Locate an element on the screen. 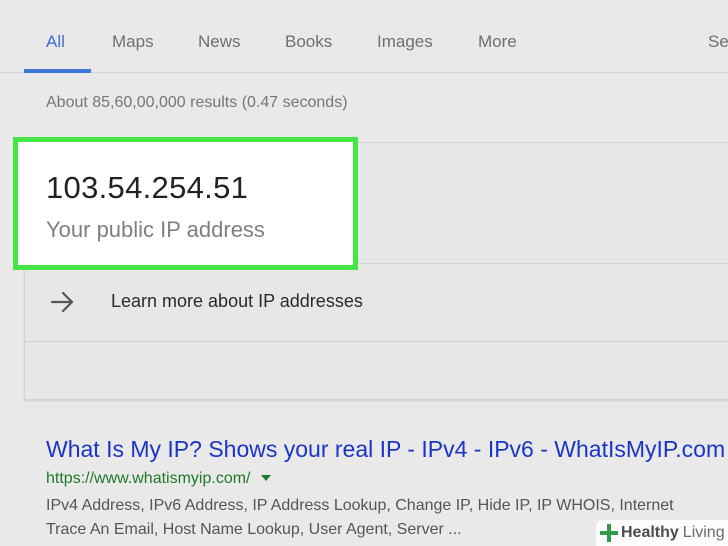 The image size is (728, 546). search-tabs-bar: All Maps News Books Images More Se is located at coordinates (364, 36).